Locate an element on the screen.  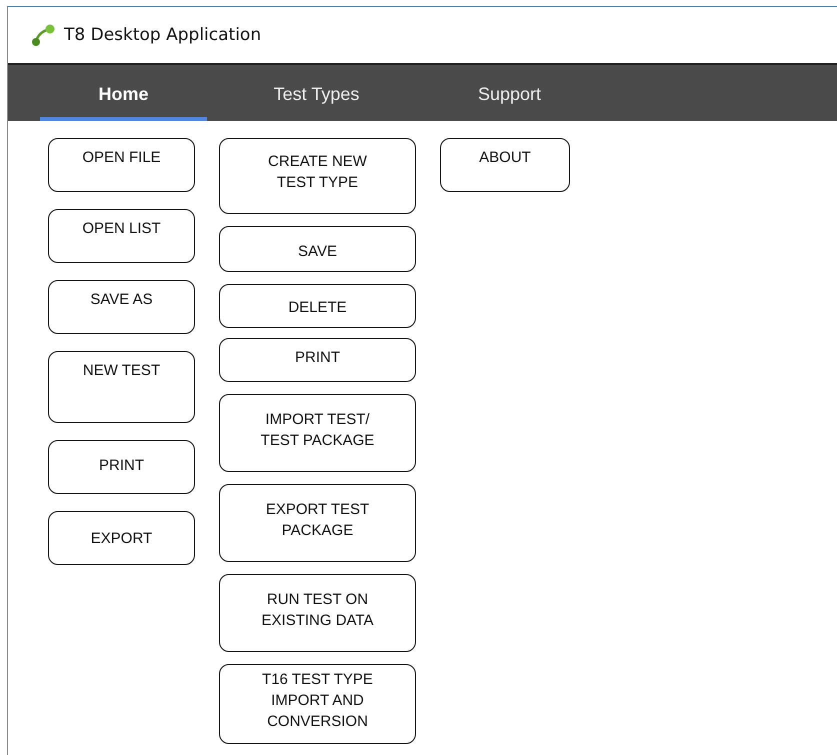
menu-button: SAVE AS is located at coordinates (121, 307).